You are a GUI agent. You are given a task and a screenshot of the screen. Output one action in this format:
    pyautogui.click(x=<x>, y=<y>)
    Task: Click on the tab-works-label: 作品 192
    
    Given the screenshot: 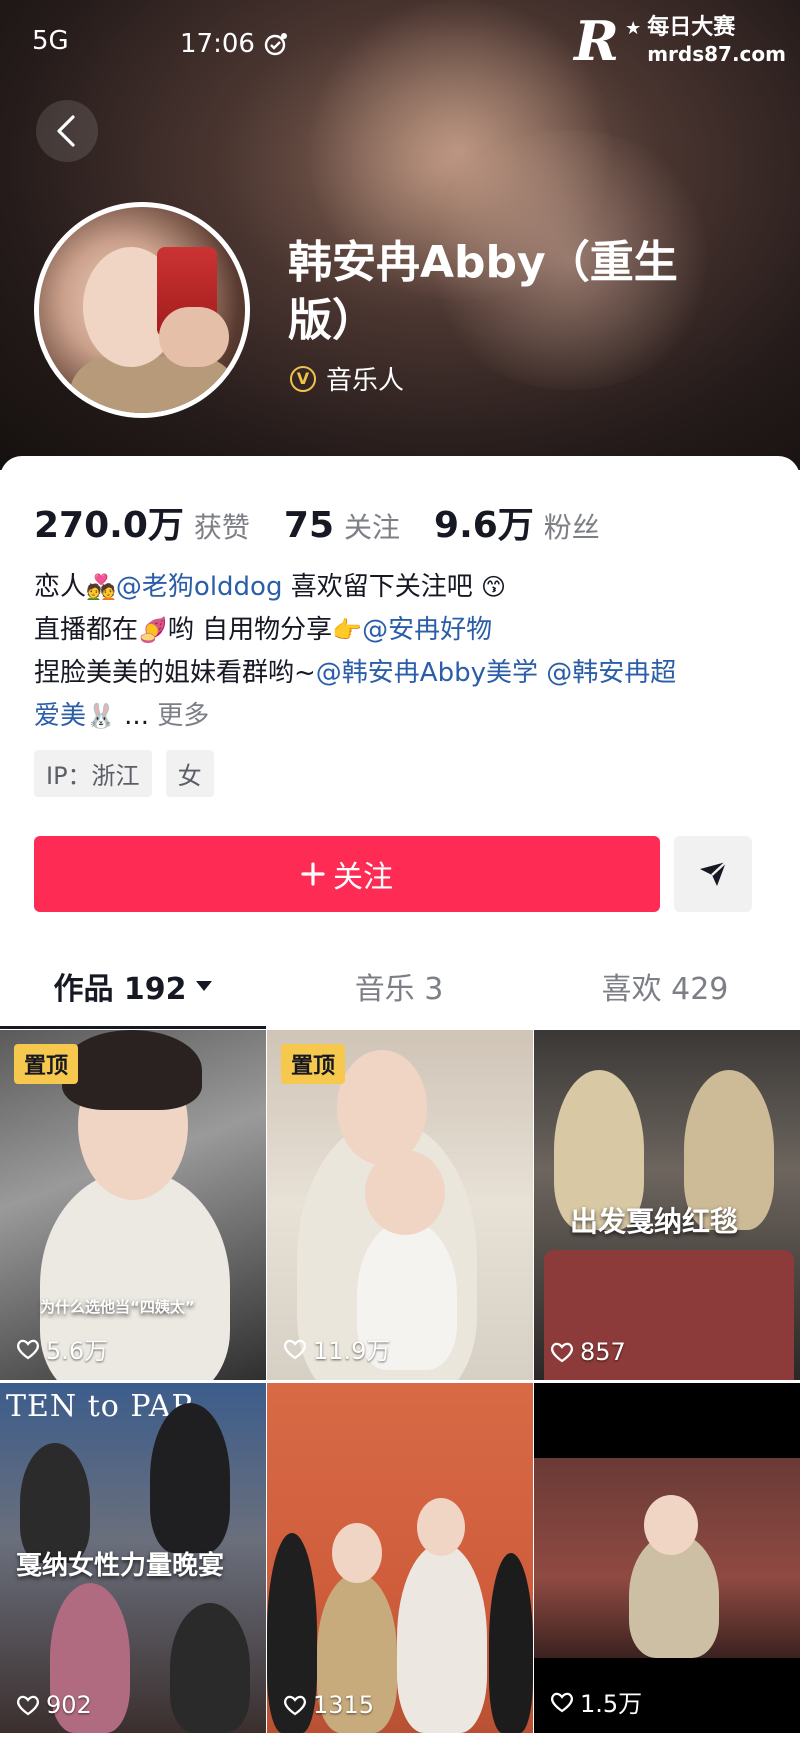 What is the action you would take?
    pyautogui.click(x=120, y=989)
    